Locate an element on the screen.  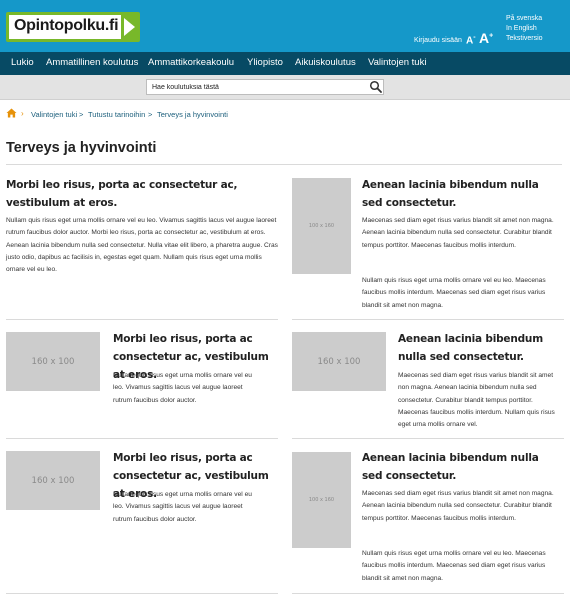
logo-text: Opintopolku.fi is located at coordinates (66, 25).